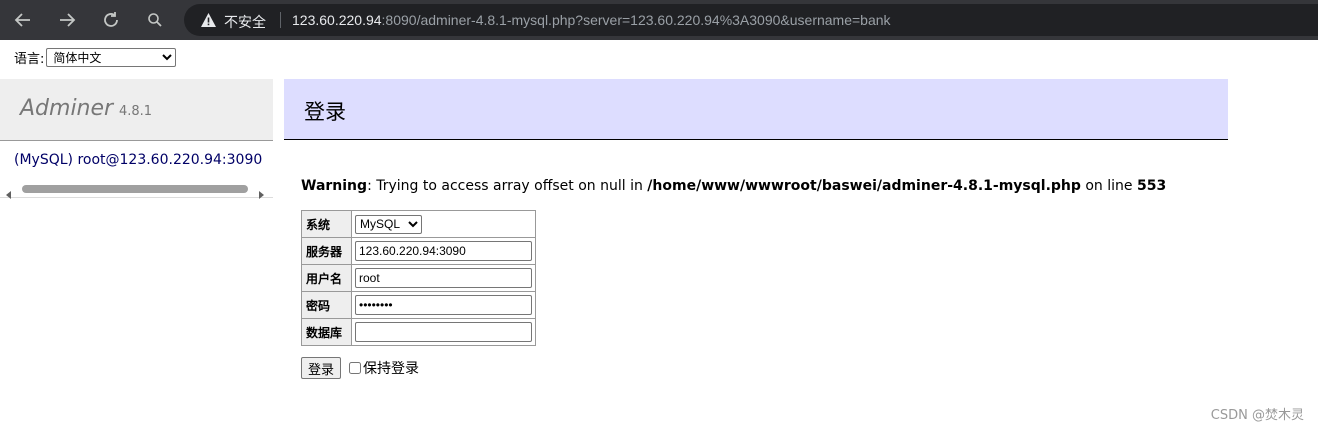  I want to click on password-input, so click(443, 305).